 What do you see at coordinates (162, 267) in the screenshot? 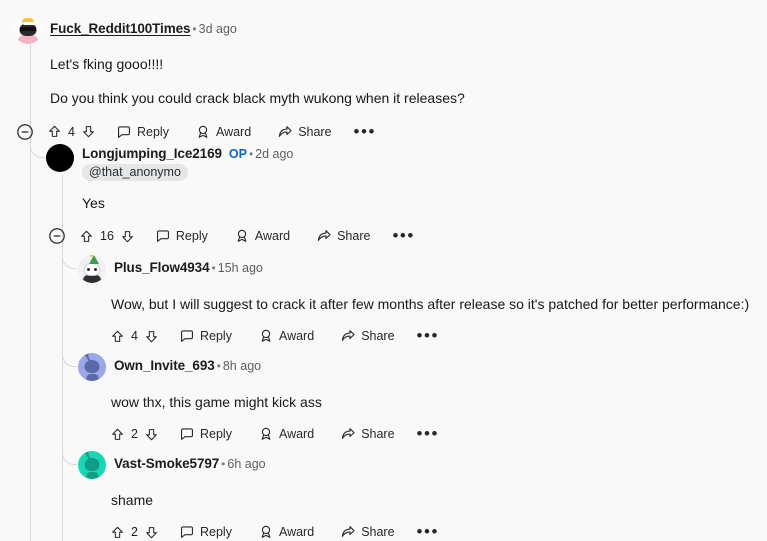
I see `comment-author-link: Plus_Flow4934` at bounding box center [162, 267].